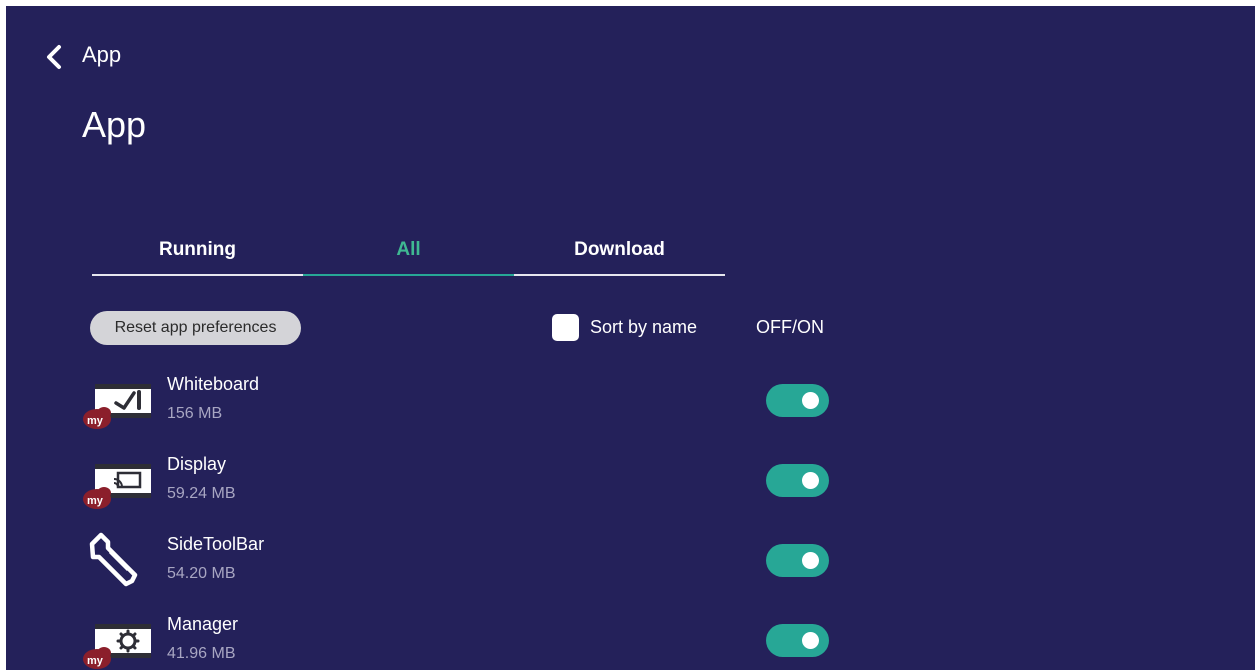  Describe the element at coordinates (114, 124) in the screenshot. I see `page-title: App` at that location.